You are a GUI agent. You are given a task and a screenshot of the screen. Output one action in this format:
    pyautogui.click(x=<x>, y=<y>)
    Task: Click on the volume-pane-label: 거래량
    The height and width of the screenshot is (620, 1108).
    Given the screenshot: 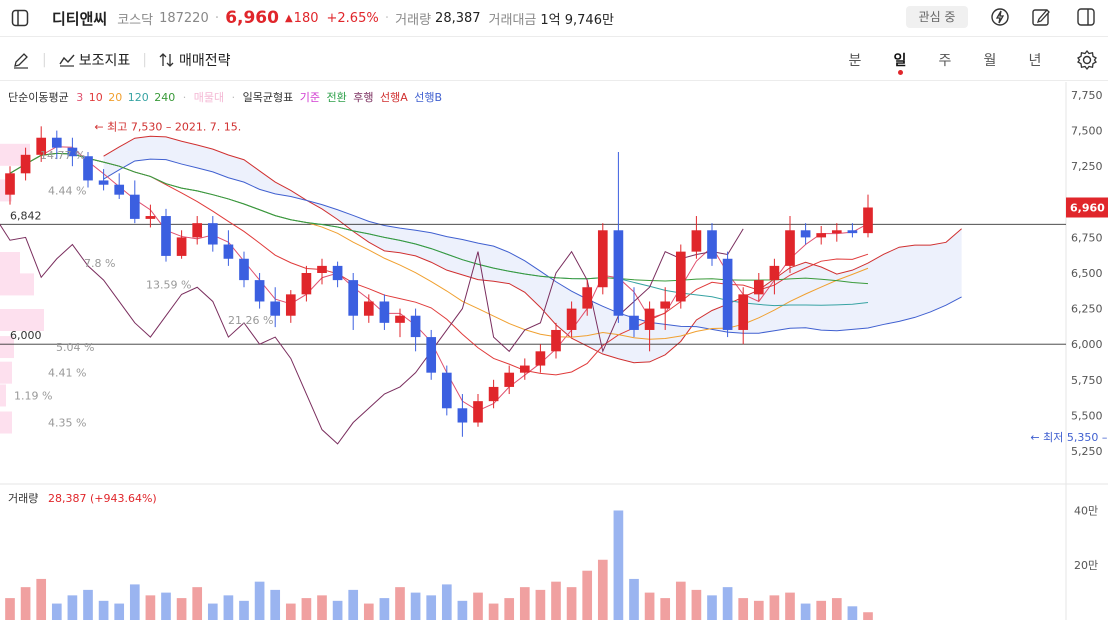 What is the action you would take?
    pyautogui.click(x=23, y=498)
    